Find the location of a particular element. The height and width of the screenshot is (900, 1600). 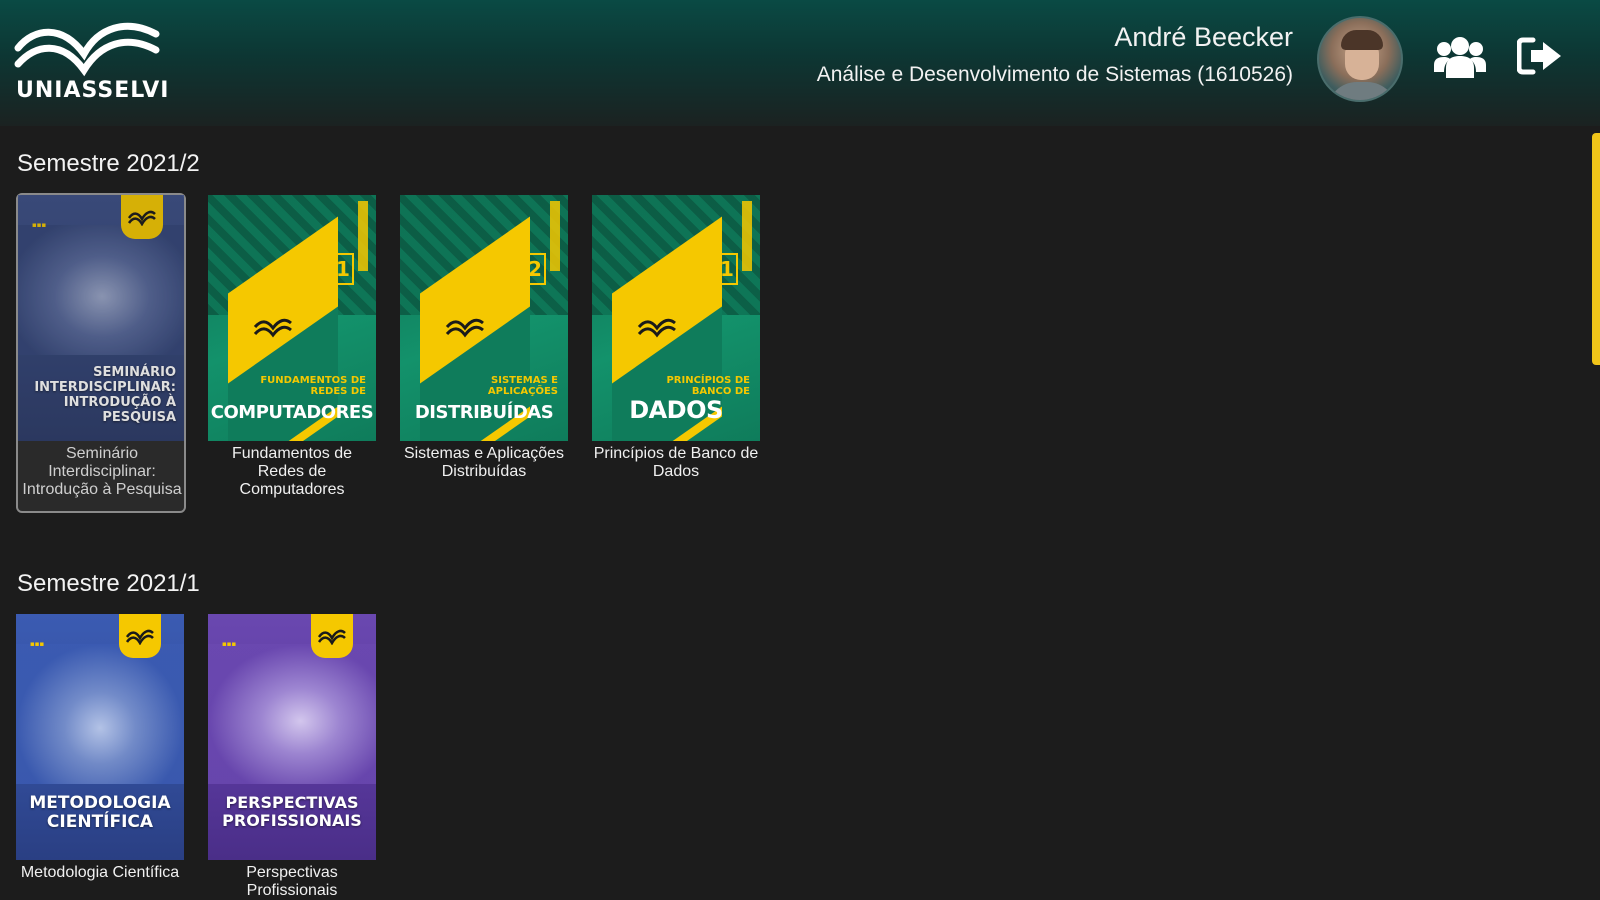

course-label: Fundamentos de Redes de Computadores is located at coordinates (292, 471).